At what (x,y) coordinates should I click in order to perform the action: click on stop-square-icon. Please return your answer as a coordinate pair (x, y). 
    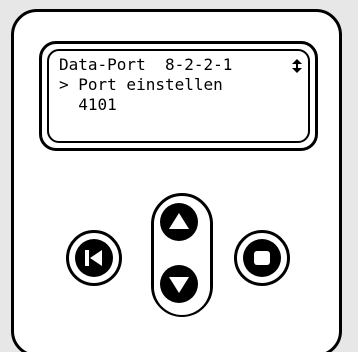
    Looking at the image, I should click on (262, 258).